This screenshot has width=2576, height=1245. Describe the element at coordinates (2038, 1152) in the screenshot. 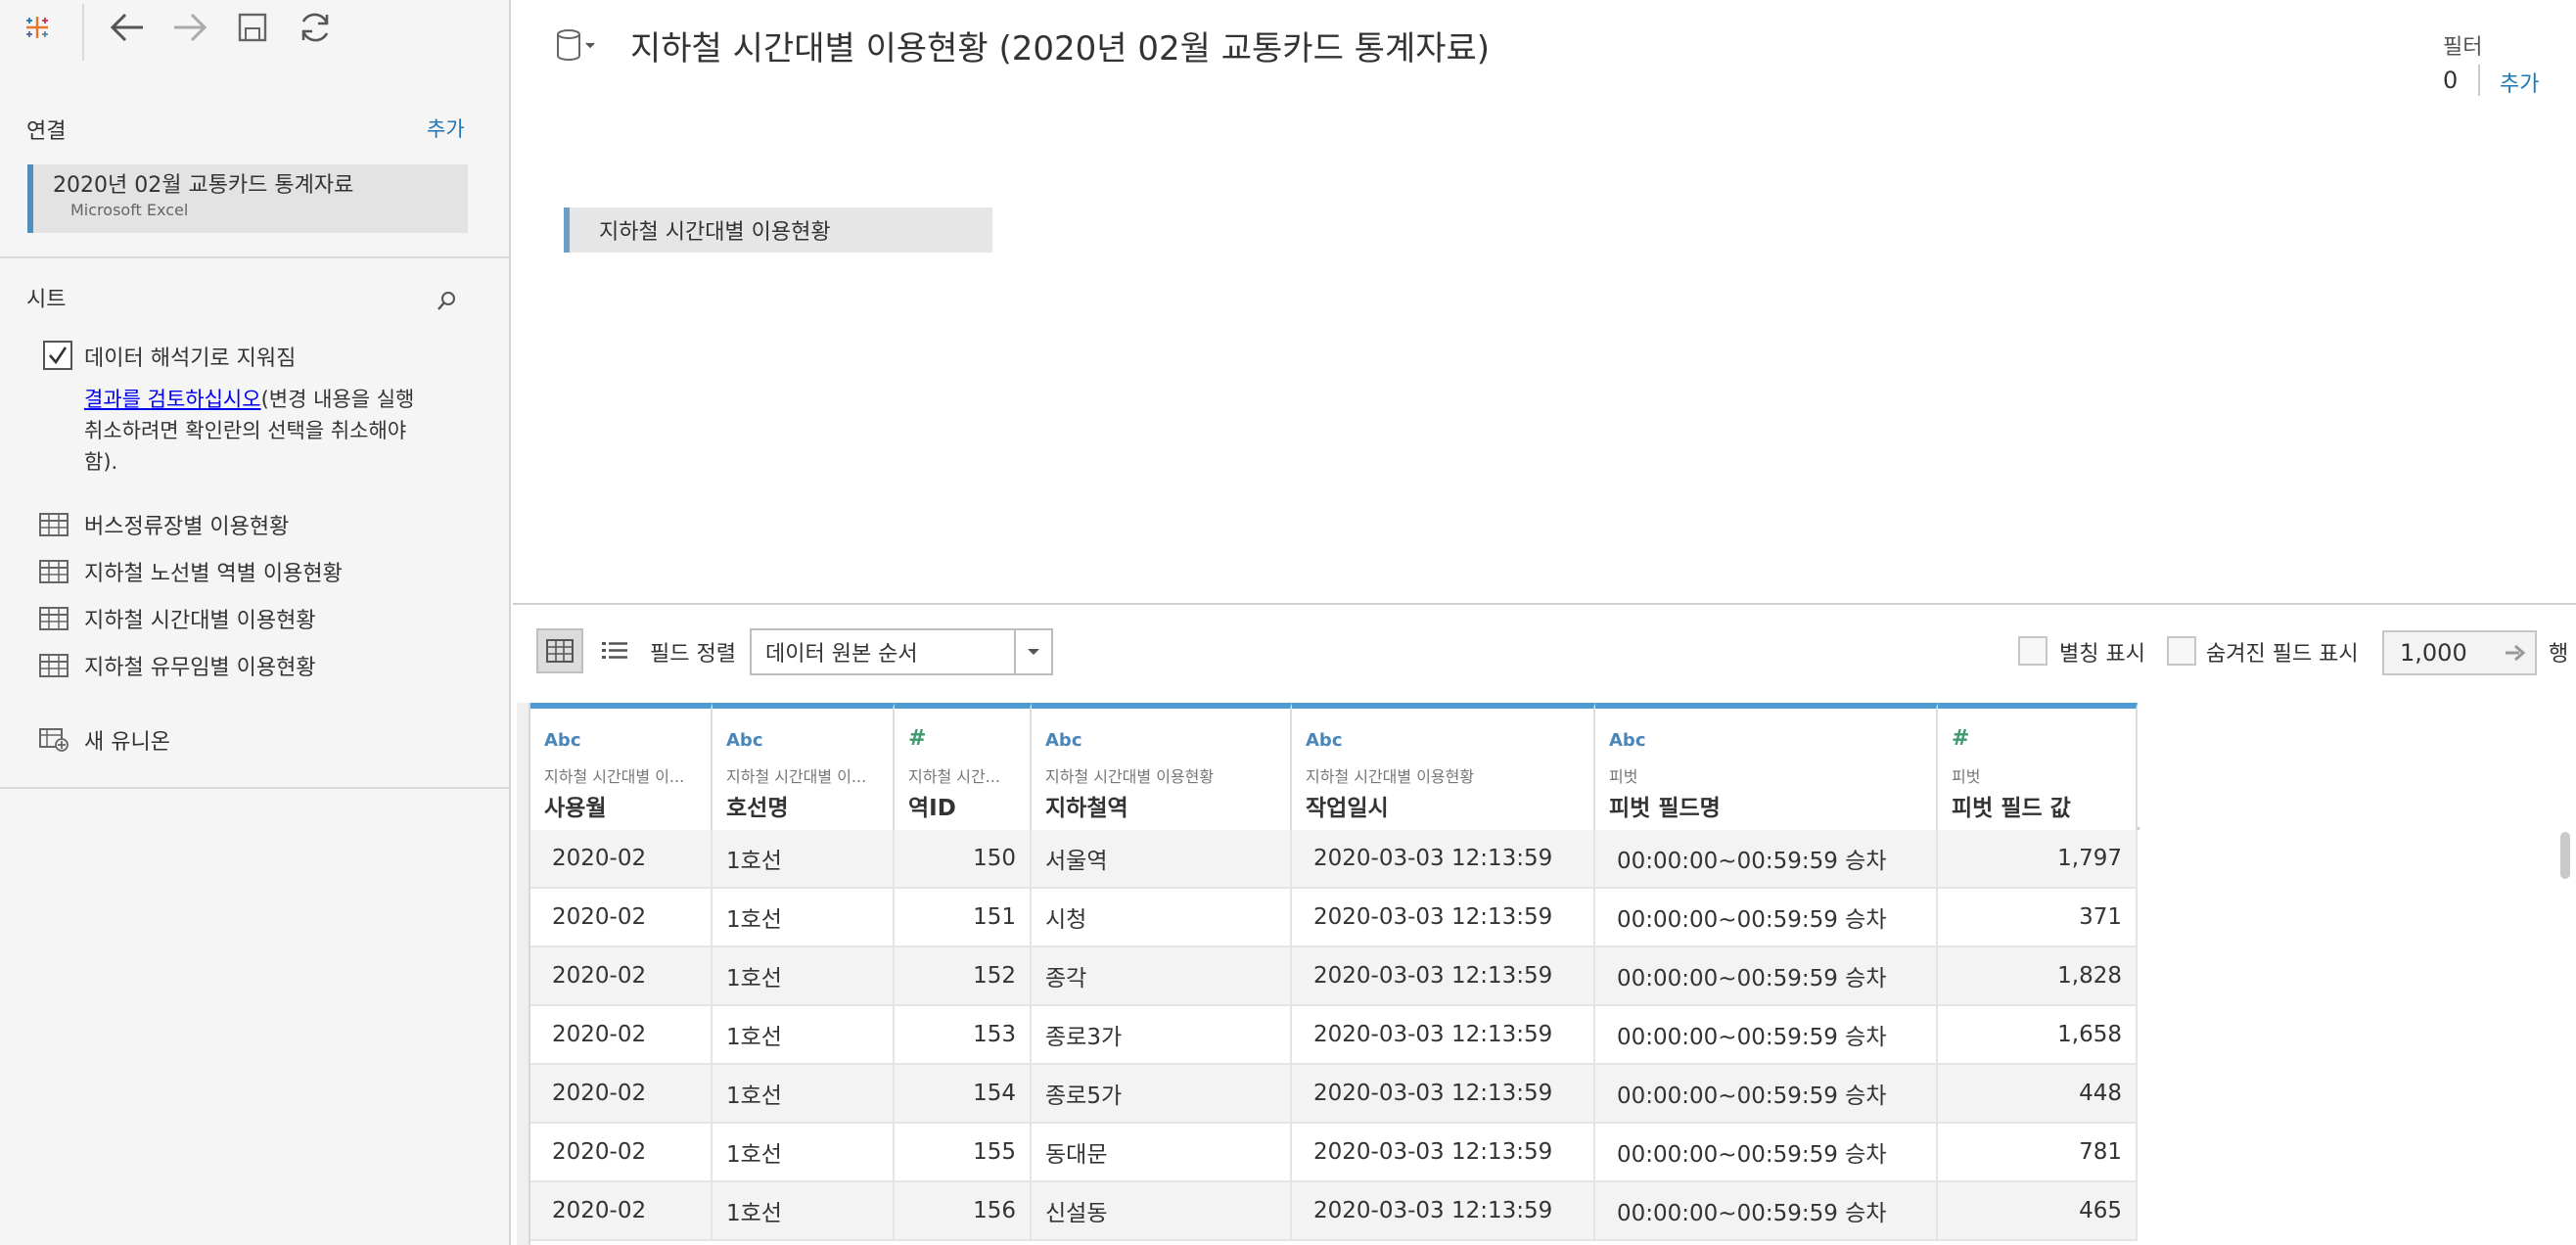

I see `table-cell: 781` at that location.